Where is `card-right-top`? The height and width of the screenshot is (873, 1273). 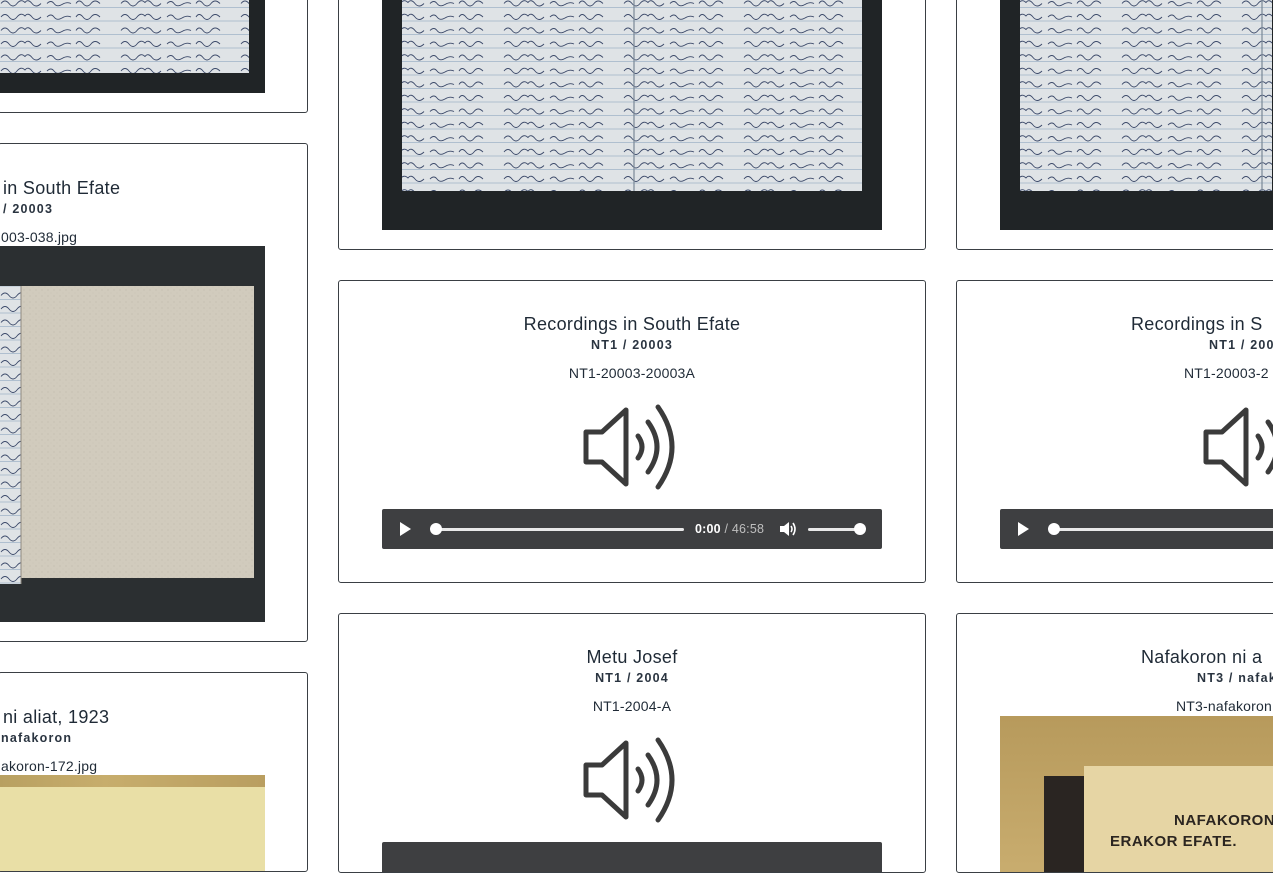 card-right-top is located at coordinates (1114, 125).